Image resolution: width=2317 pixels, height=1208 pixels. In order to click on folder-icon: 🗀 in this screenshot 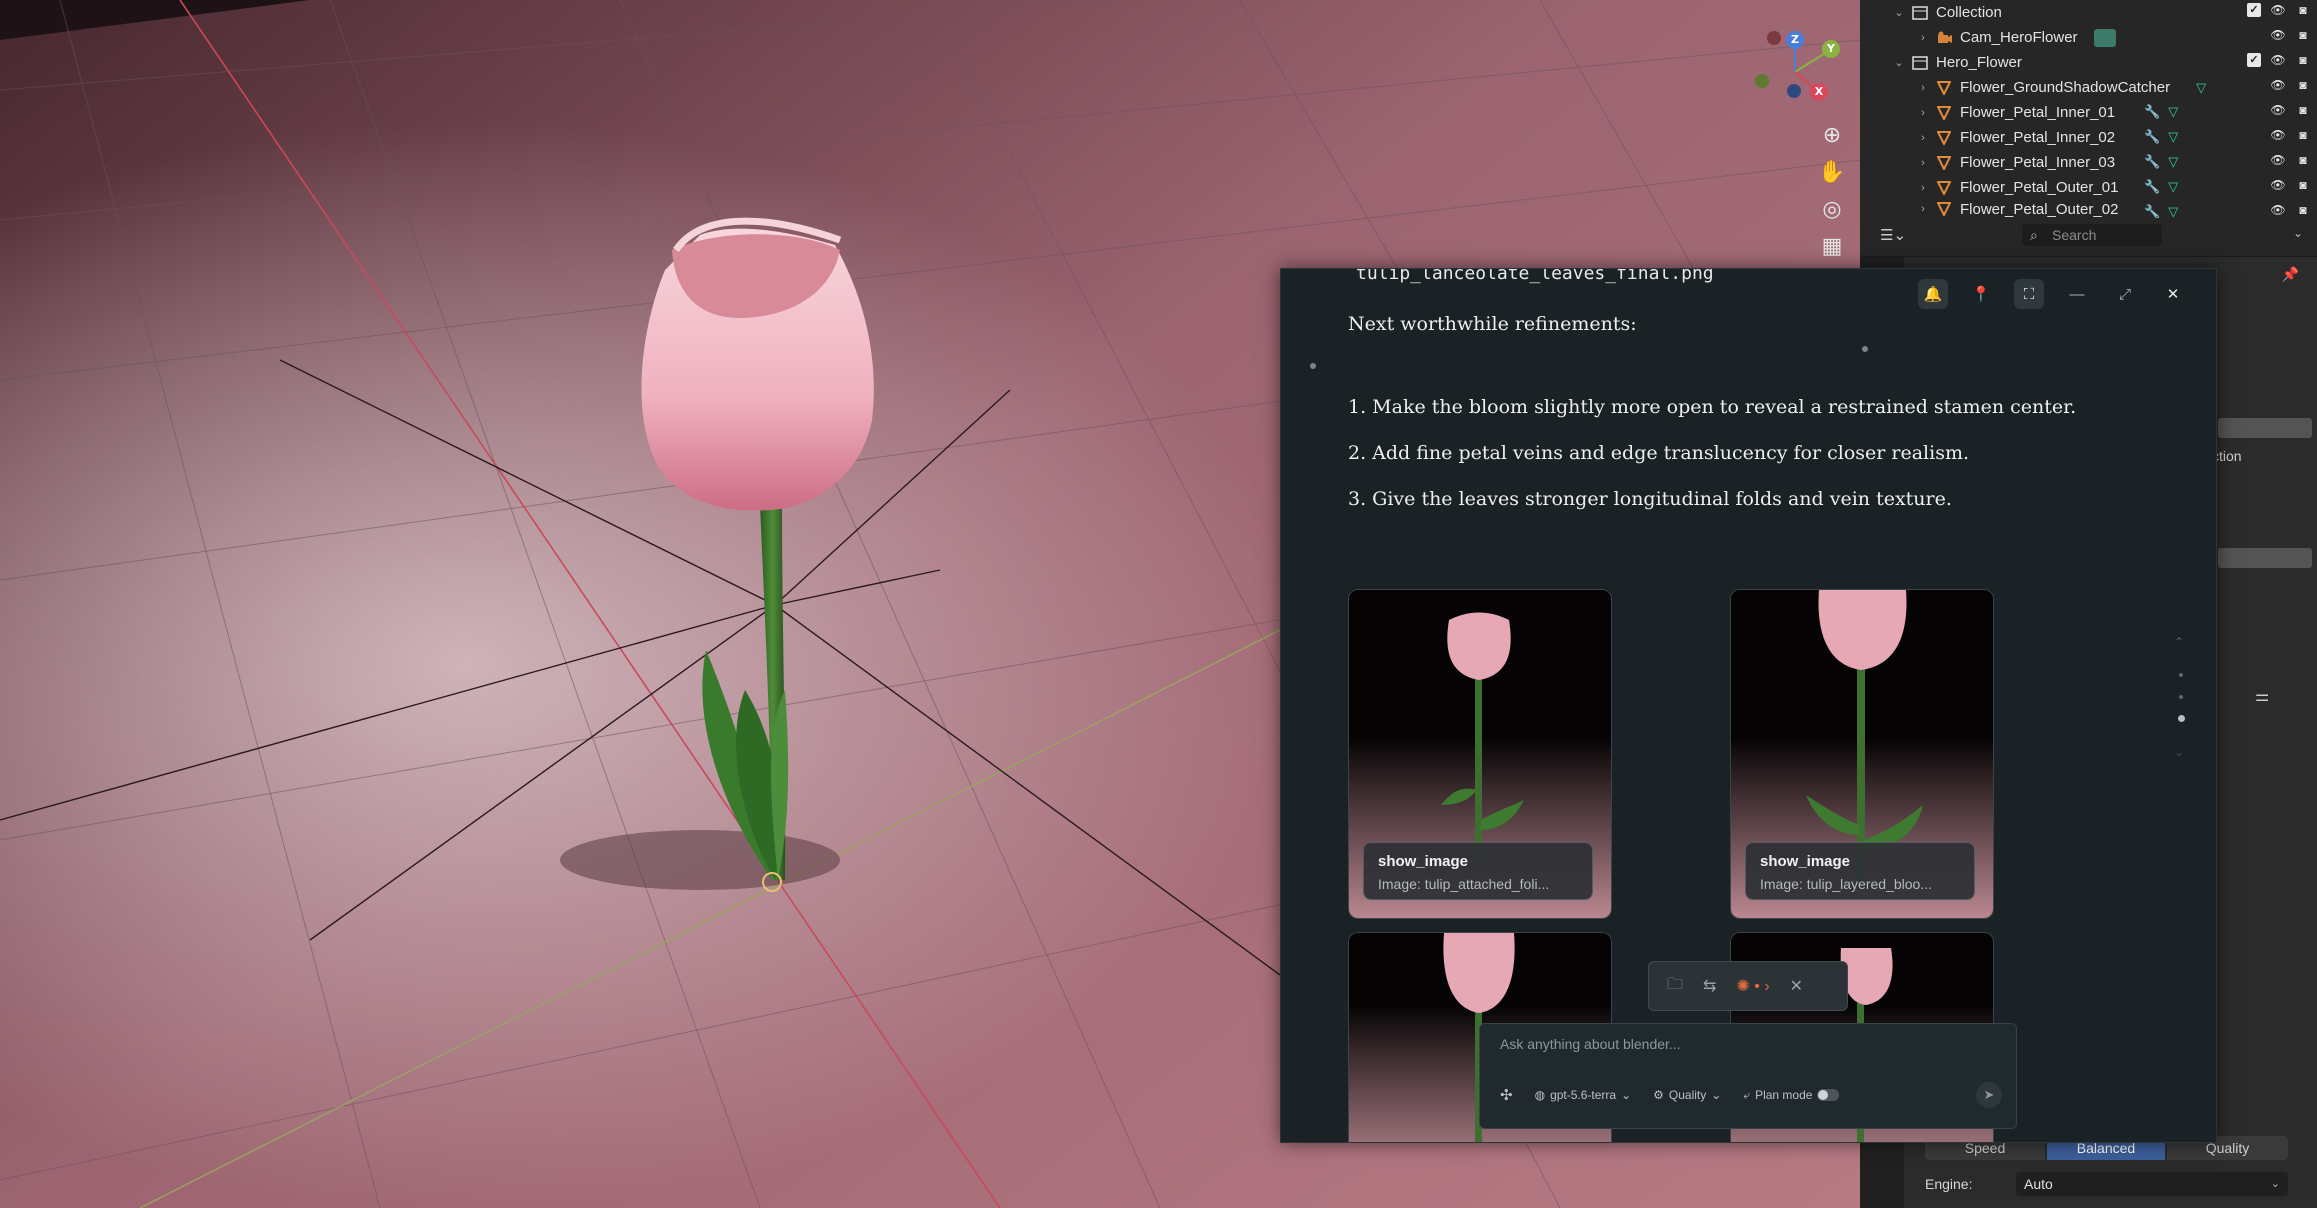, I will do `click(1675, 986)`.